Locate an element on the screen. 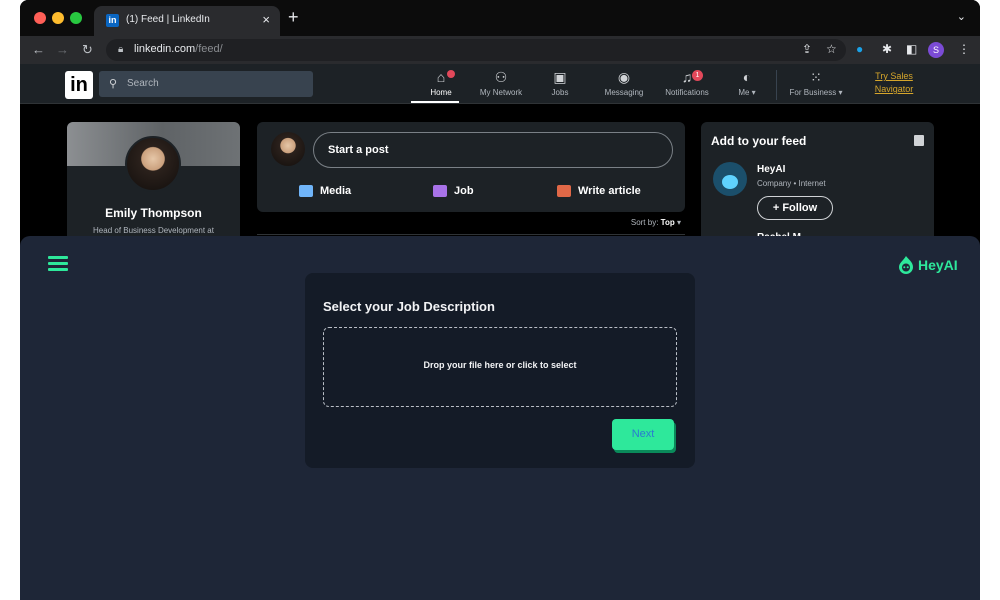 The height and width of the screenshot is (600, 1000). profile-name: Emily Thompson is located at coordinates (153, 213).